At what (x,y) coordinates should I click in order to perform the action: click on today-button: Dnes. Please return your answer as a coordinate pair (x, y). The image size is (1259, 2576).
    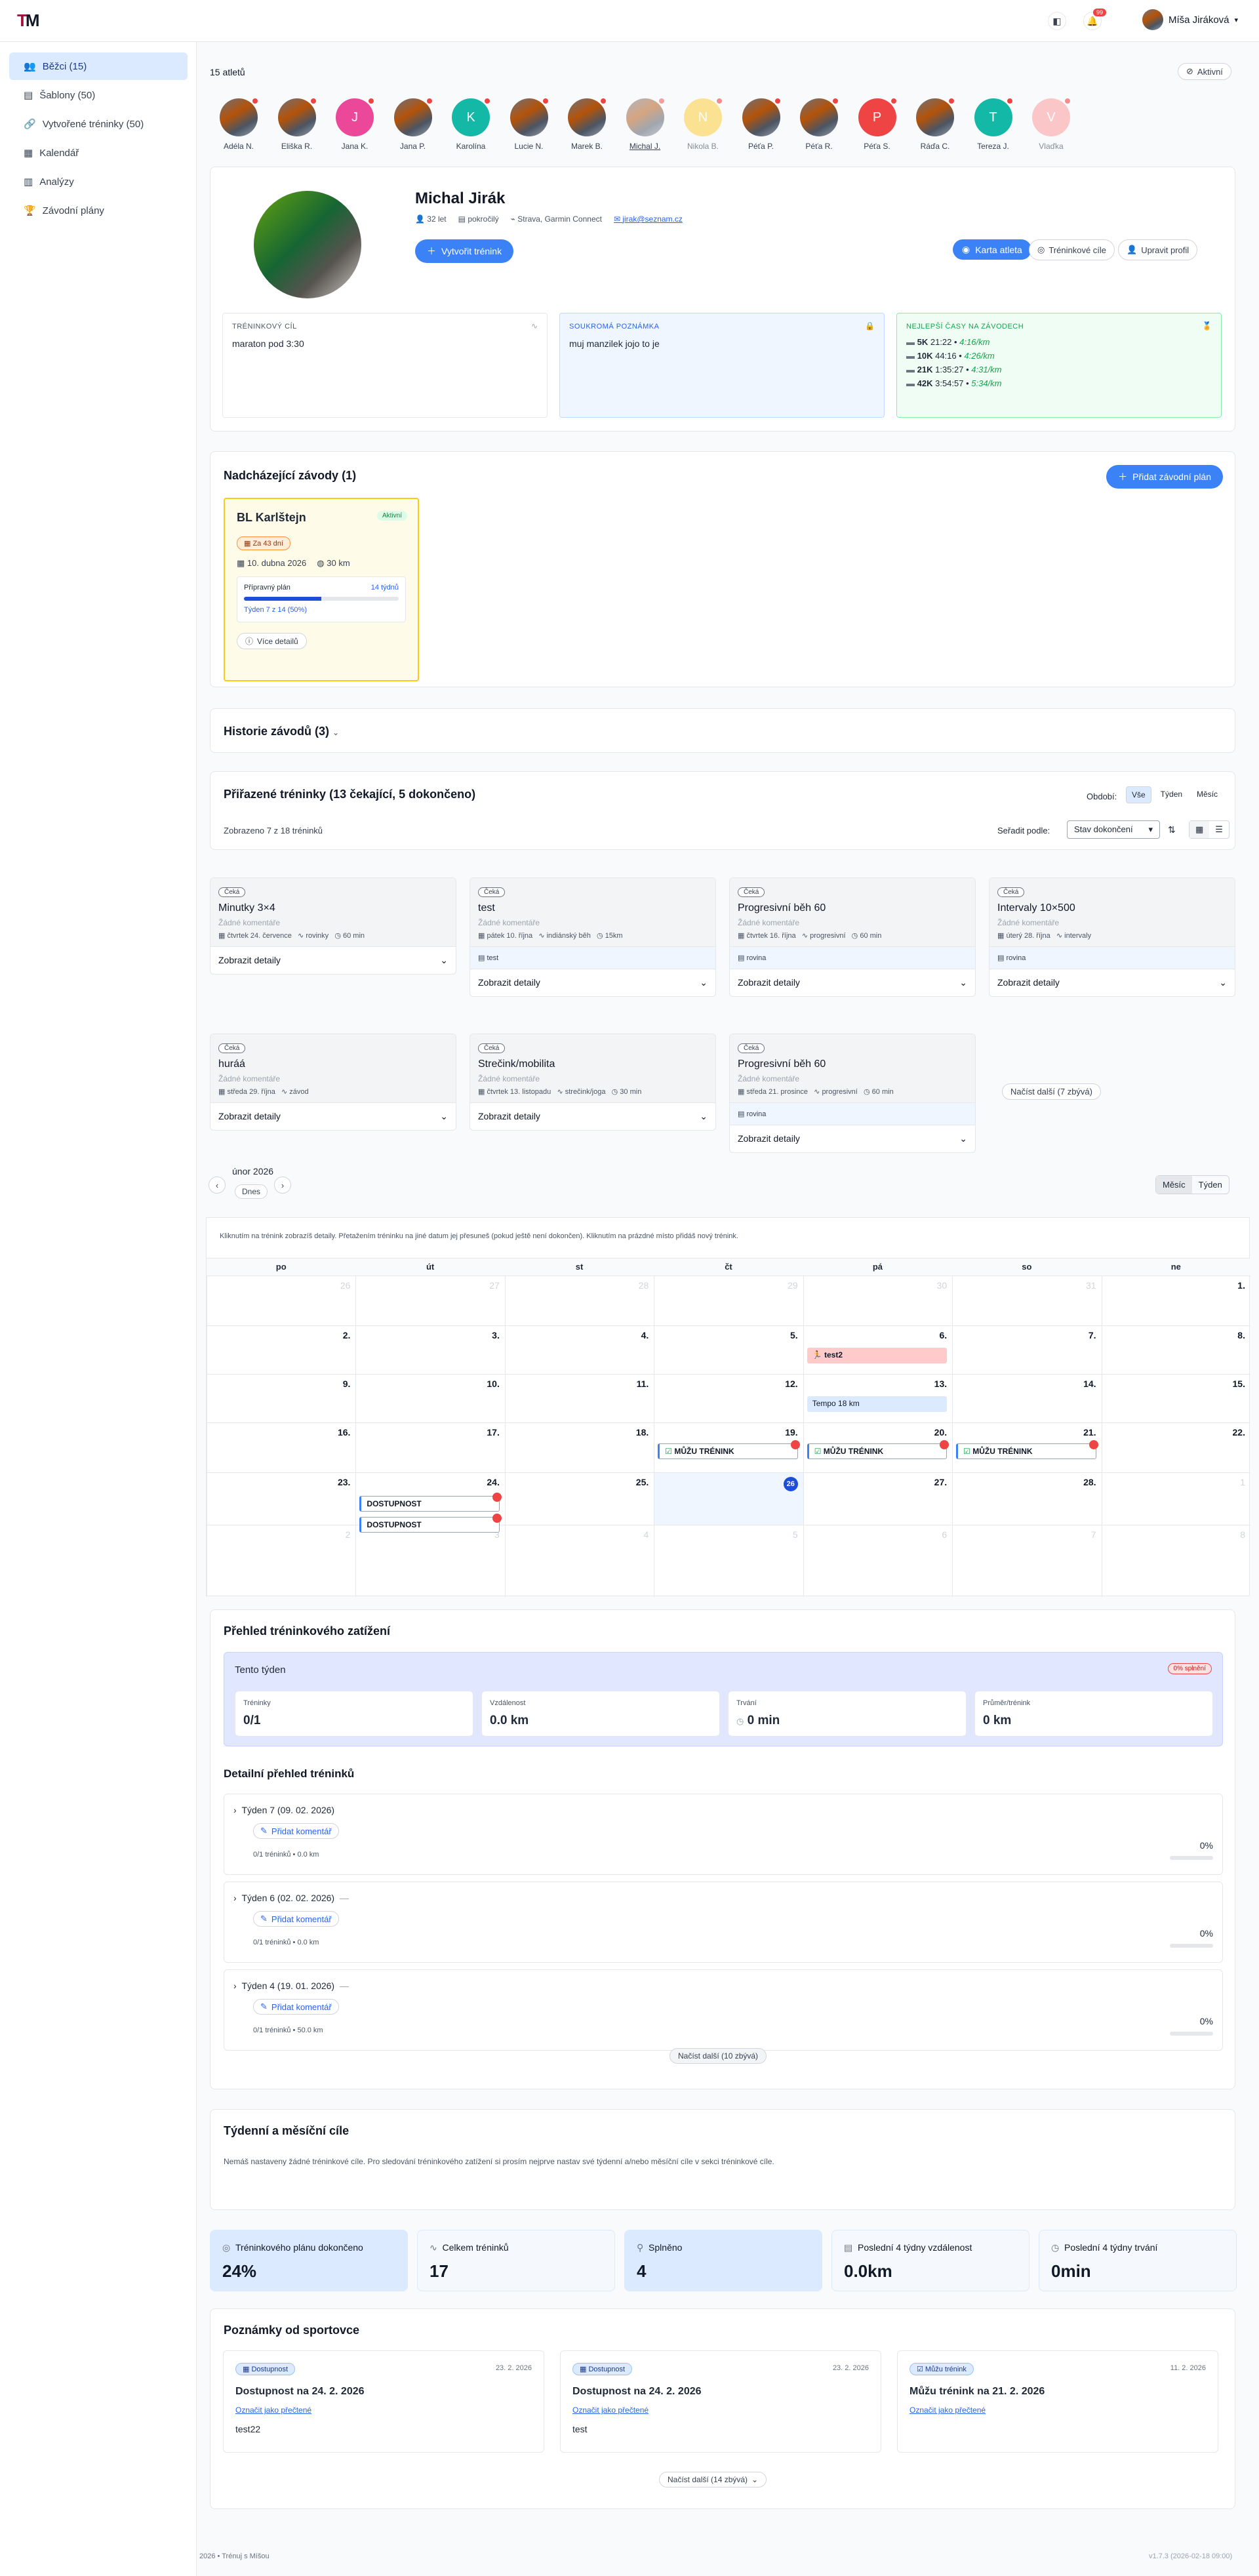
    Looking at the image, I should click on (251, 1191).